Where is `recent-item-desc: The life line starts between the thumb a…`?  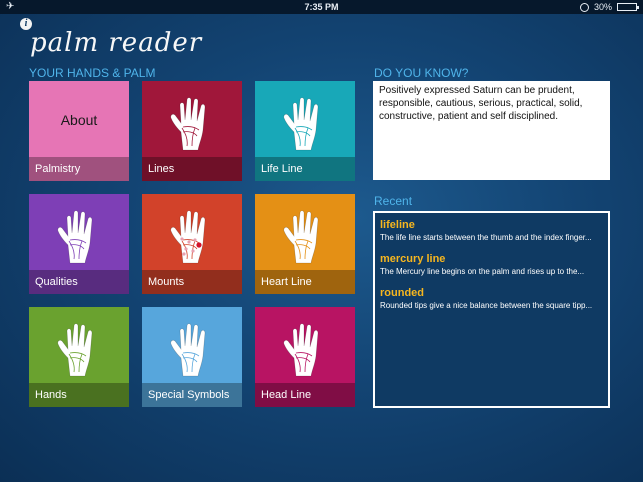 recent-item-desc: The life line starts between the thumb a… is located at coordinates (486, 237).